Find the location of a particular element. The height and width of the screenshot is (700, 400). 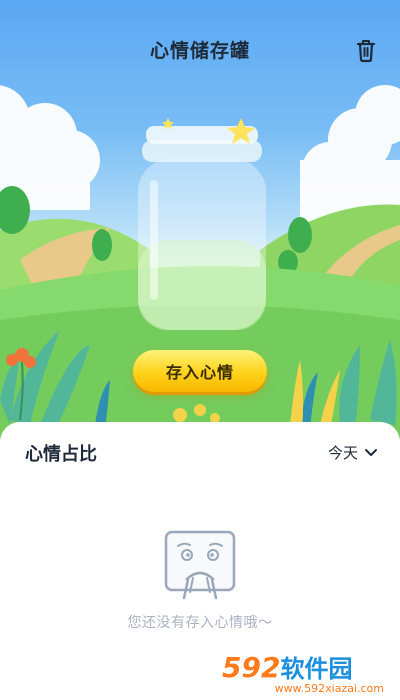

watermark-brand: 软件园 is located at coordinates (316, 669).